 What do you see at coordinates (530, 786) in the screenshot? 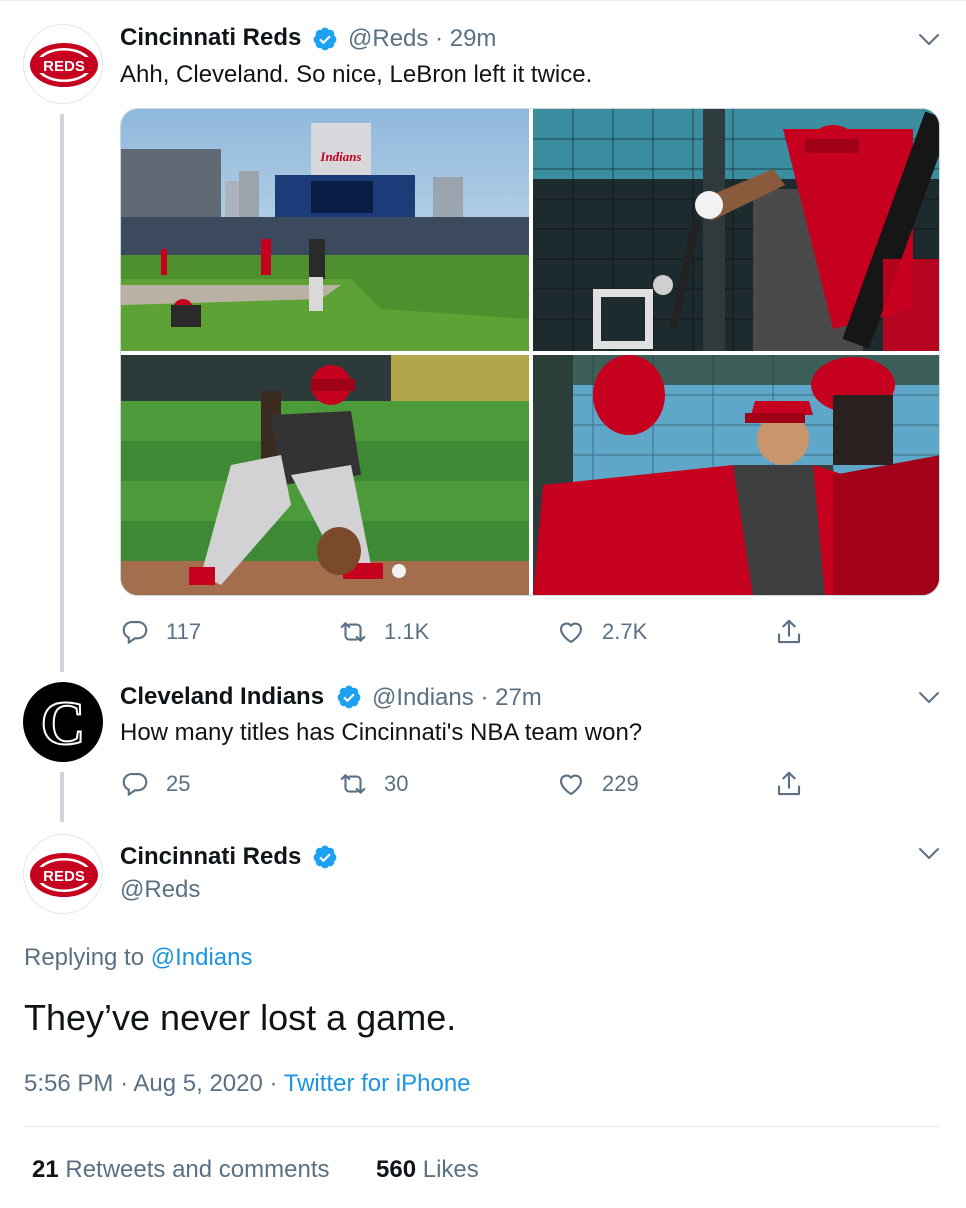
I see `tweet-actions: 25 30 229` at bounding box center [530, 786].